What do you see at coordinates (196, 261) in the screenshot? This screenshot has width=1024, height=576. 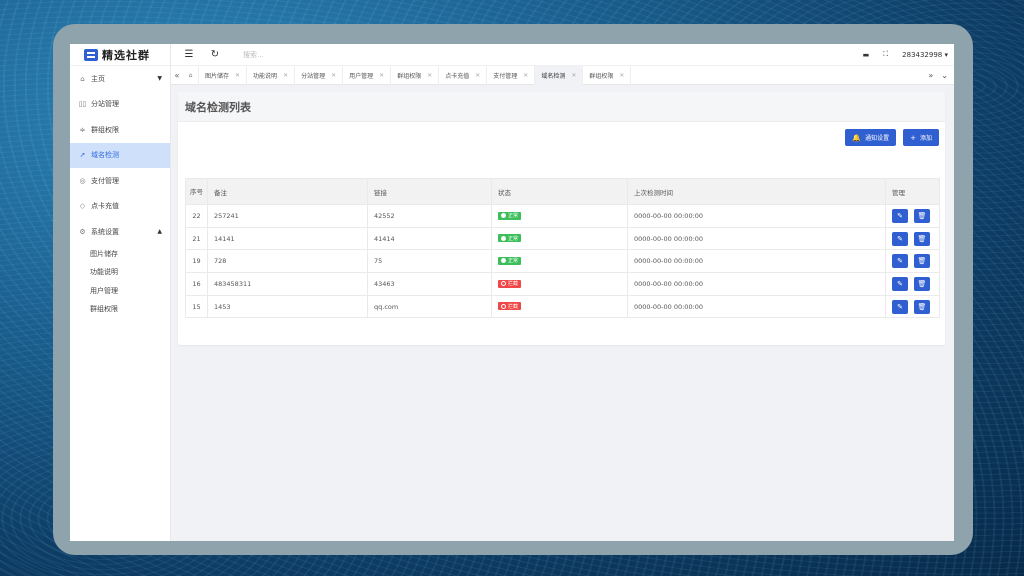 I see `cell-id: 19` at bounding box center [196, 261].